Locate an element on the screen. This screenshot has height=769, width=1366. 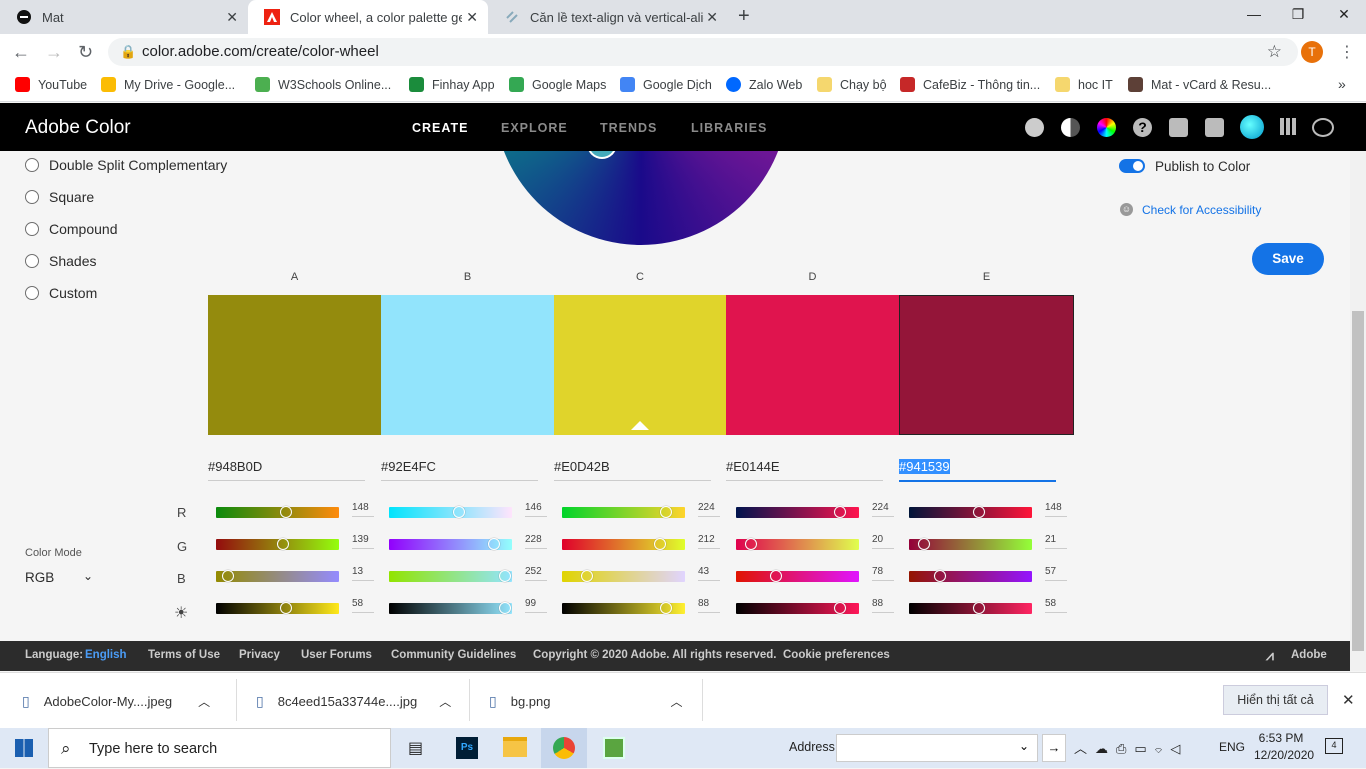
restore-icon: ❐ is located at coordinates (1298, 14).